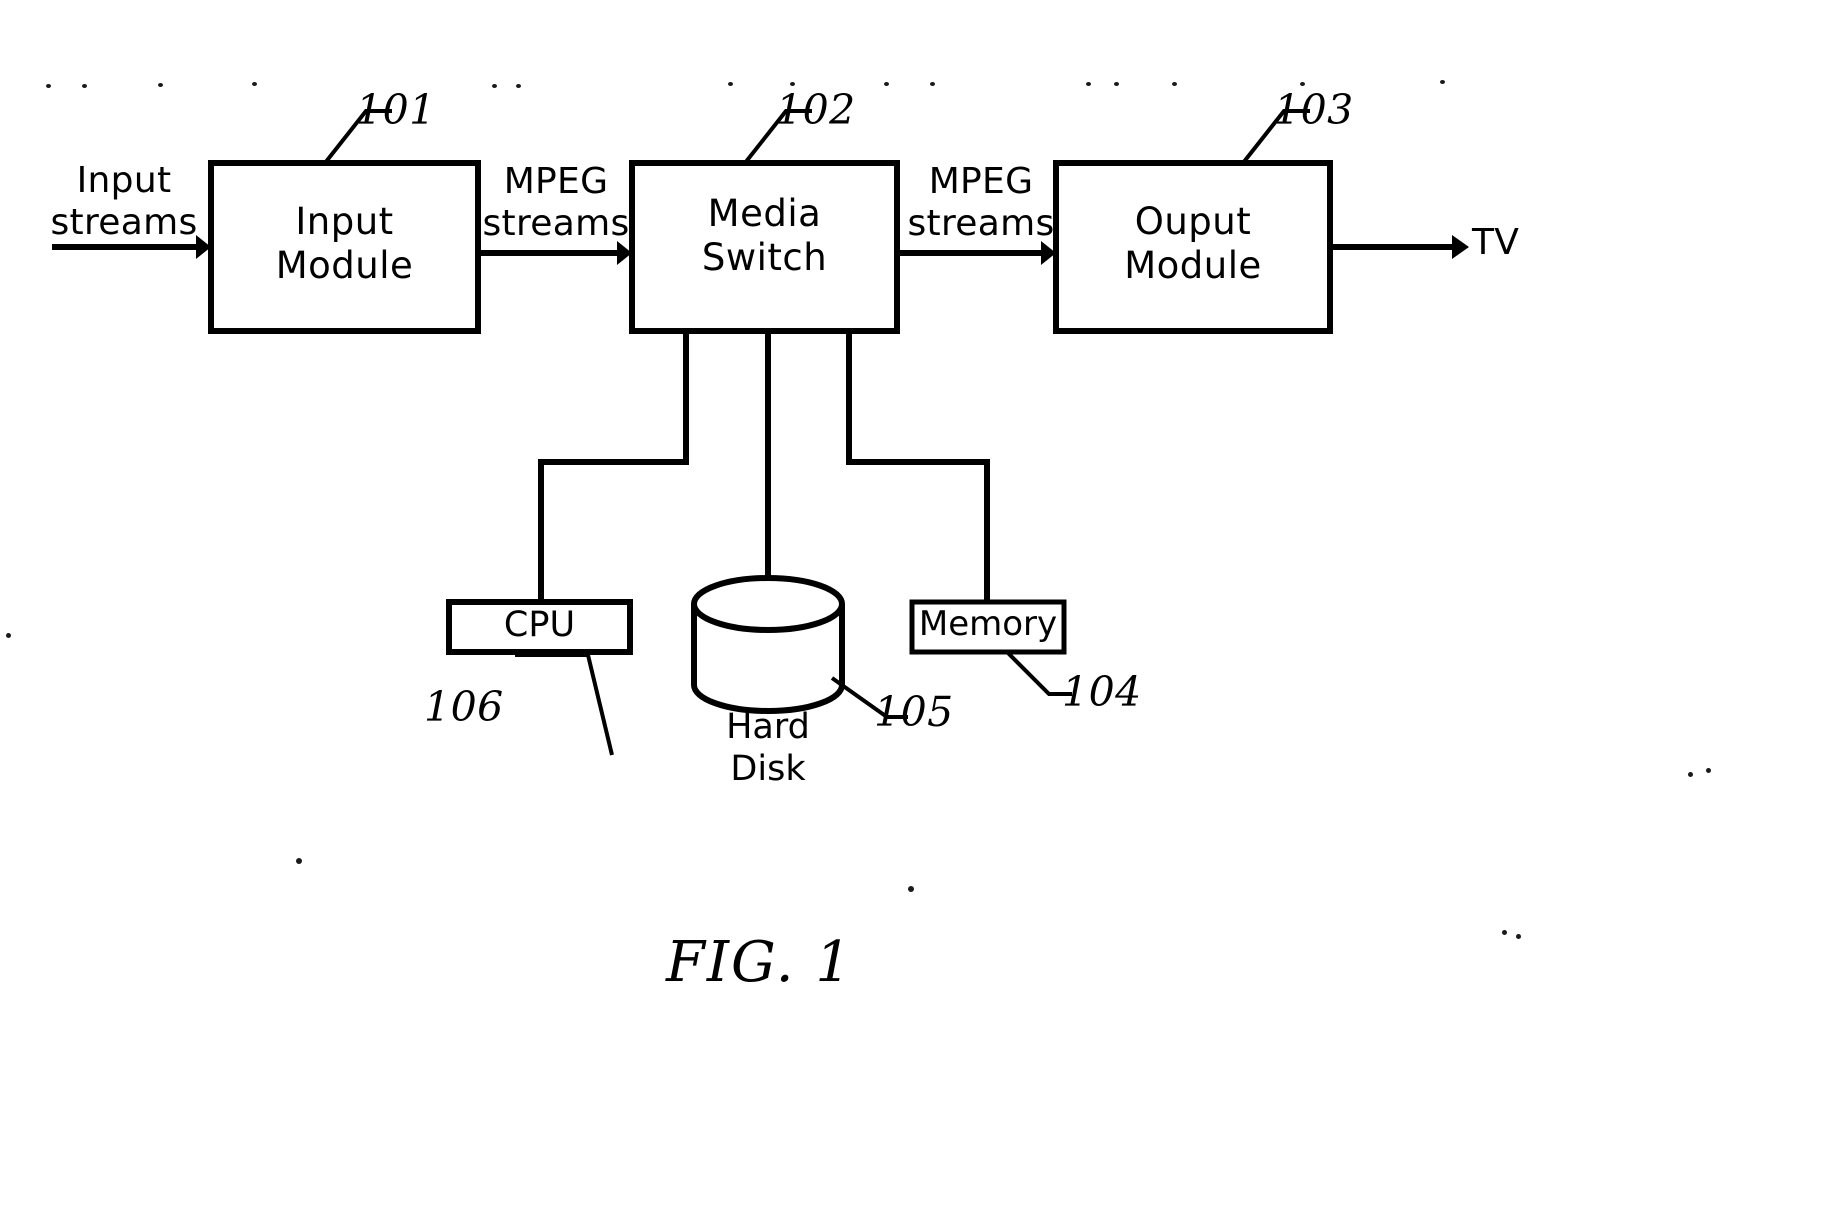 Image resolution: width=1833 pixels, height=1209 pixels. I want to click on reference-numeral-106: 106, so click(464, 707).